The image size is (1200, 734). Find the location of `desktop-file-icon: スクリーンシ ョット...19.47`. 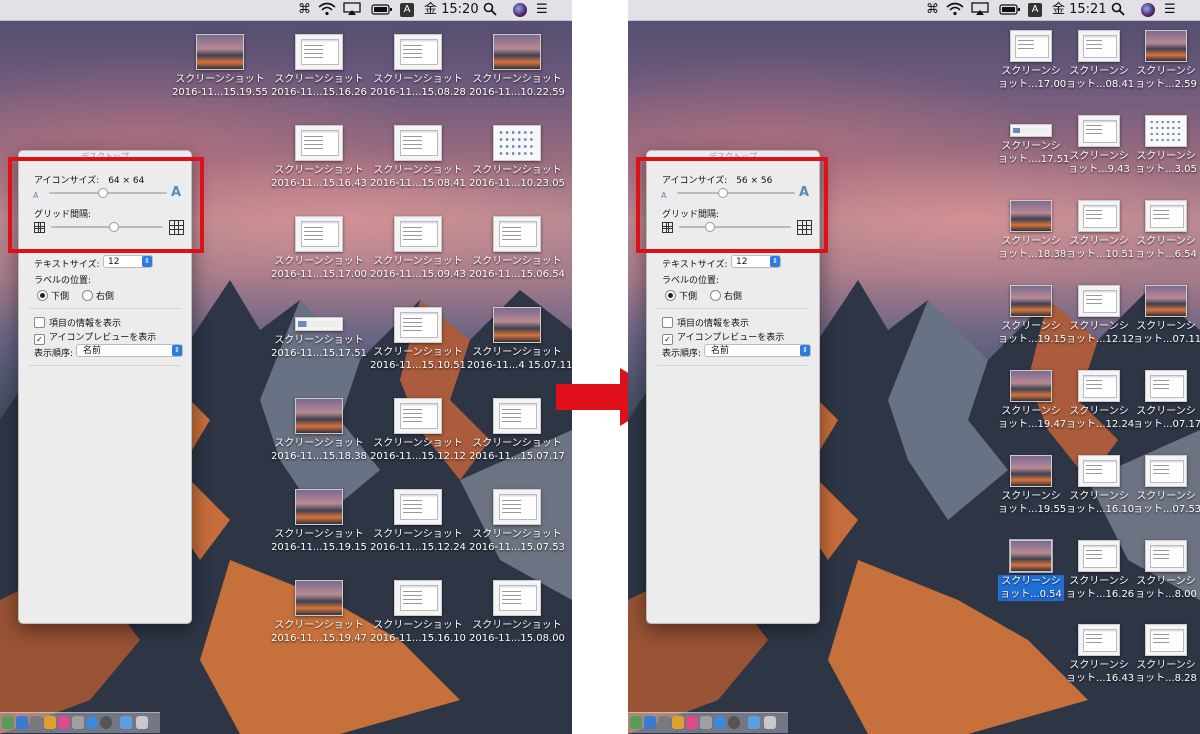

desktop-file-icon: スクリーンシ ョット...19.47 is located at coordinates (1032, 400).